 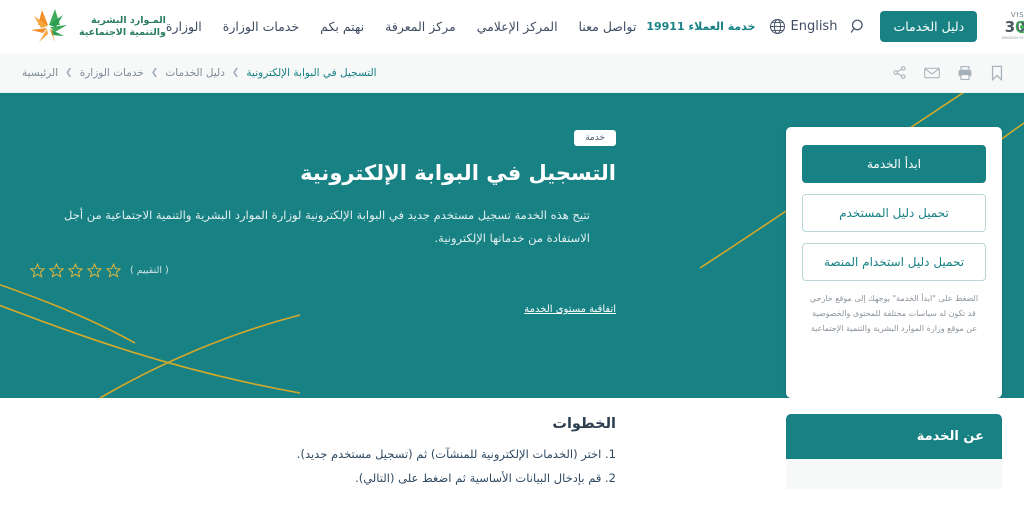 What do you see at coordinates (894, 436) in the screenshot?
I see `tab-about-service: عن الخدمة` at bounding box center [894, 436].